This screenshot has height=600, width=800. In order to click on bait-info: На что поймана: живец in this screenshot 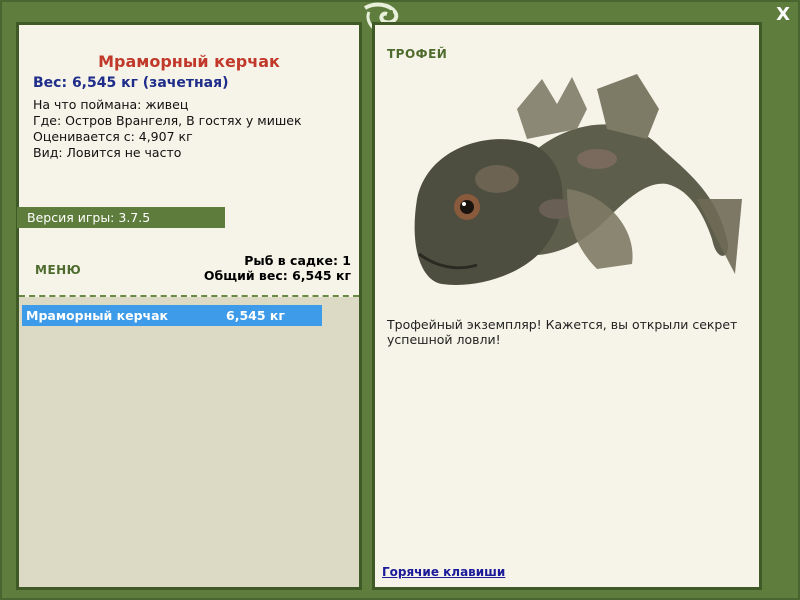, I will do `click(111, 104)`.